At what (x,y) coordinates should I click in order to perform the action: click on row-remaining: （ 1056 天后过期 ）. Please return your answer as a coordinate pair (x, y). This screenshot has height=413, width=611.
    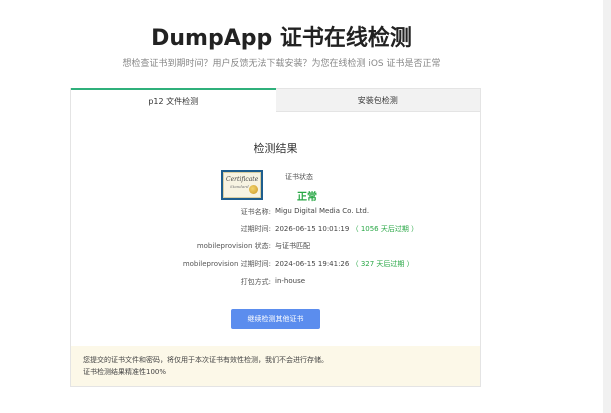
    Looking at the image, I should click on (385, 229).